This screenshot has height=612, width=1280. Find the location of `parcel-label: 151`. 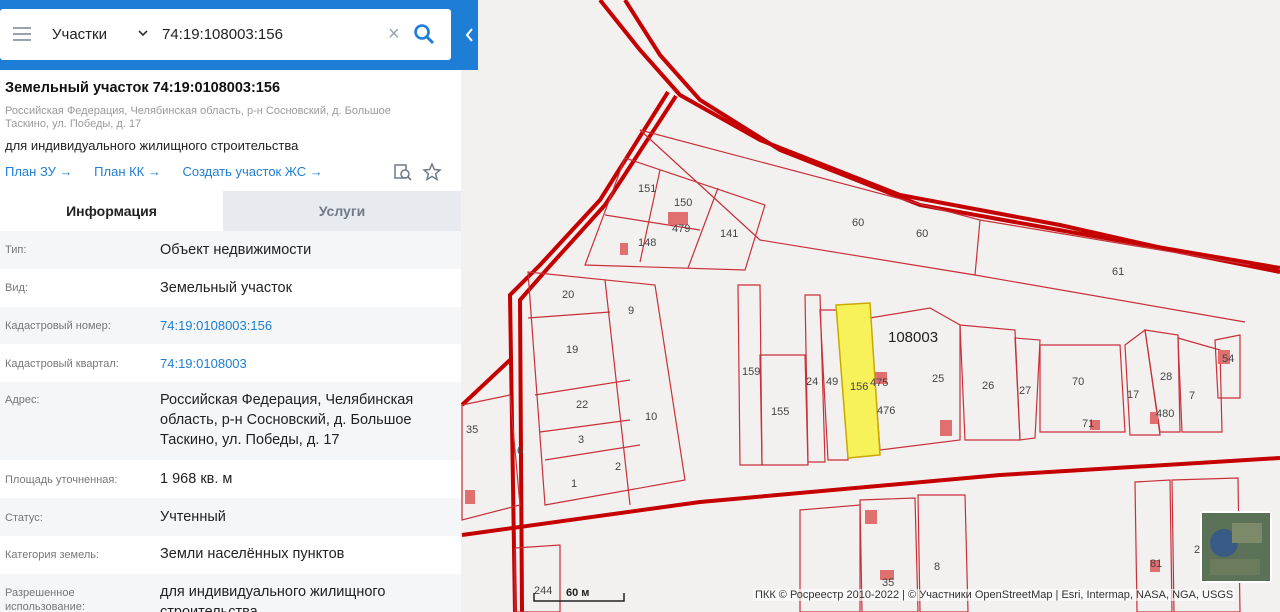

parcel-label: 151 is located at coordinates (647, 189).